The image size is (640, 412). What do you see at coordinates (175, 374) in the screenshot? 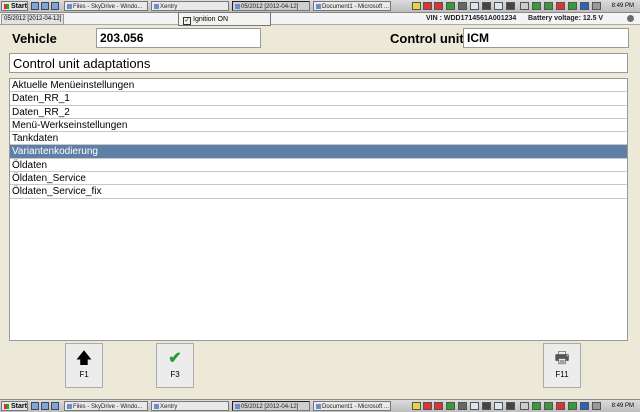
I see `f3-key-label: F3` at bounding box center [175, 374].